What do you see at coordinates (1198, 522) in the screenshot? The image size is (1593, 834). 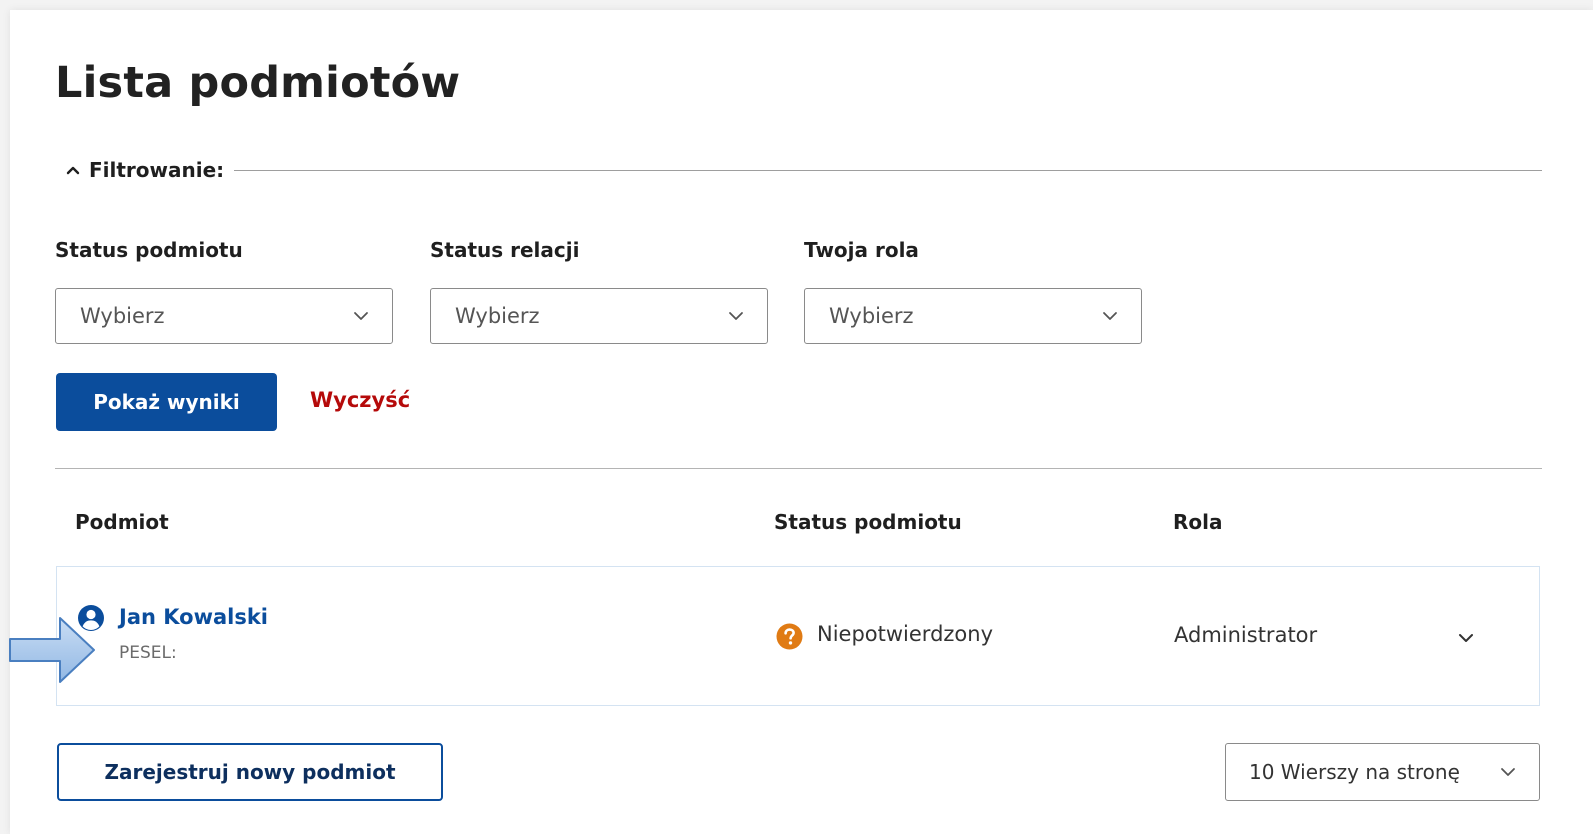 I see `column-header-role: Rola` at bounding box center [1198, 522].